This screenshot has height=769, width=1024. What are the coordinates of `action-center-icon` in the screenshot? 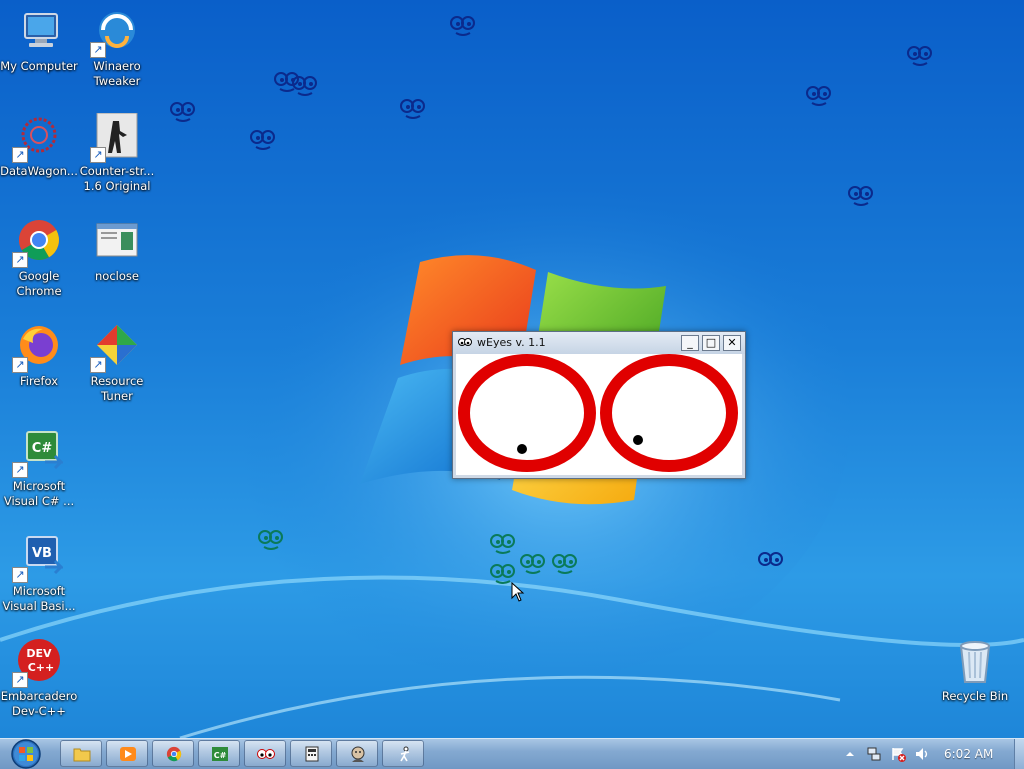 It's located at (898, 754).